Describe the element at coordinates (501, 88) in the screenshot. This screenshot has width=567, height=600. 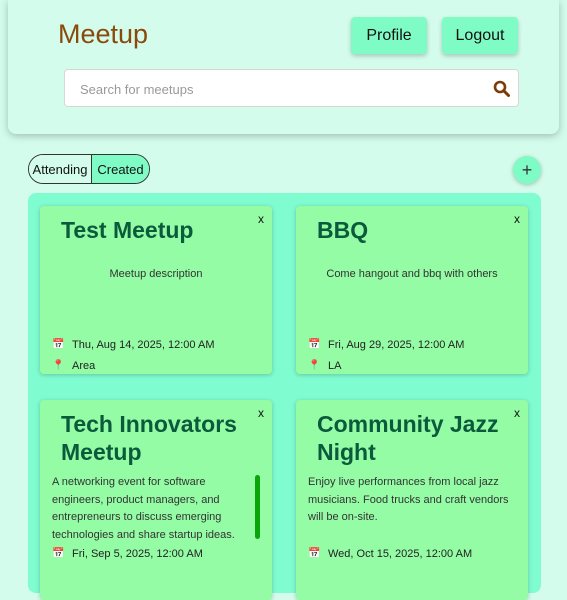
I see `search-icon` at that location.